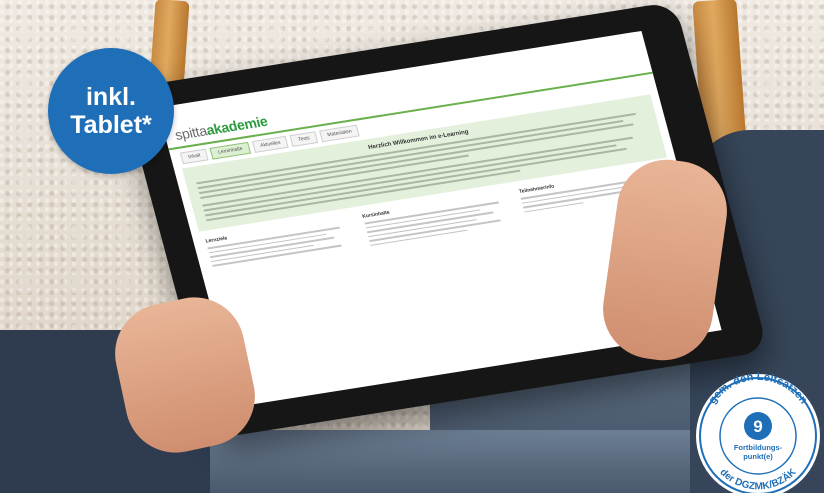 This screenshot has height=493, width=824. I want to click on logo-bold: akademie, so click(237, 125).